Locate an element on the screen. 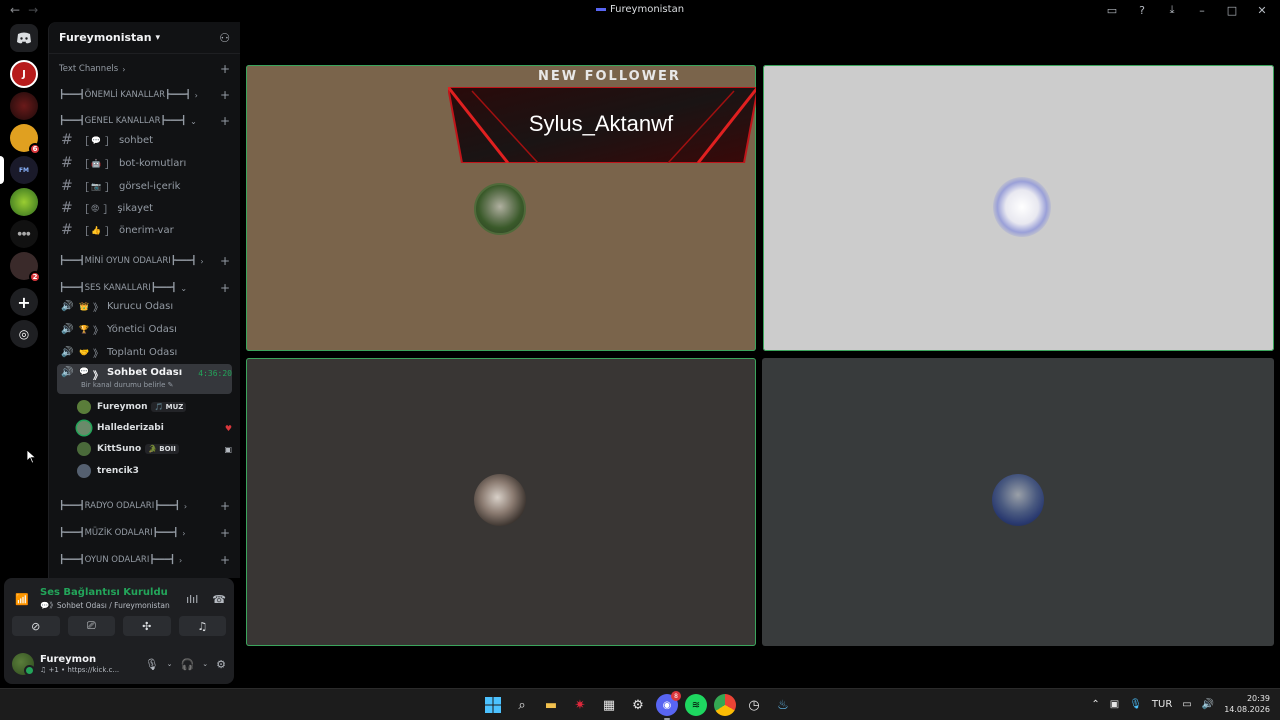 The image size is (1280, 720). server-icon-3: 6 is located at coordinates (25, 139).